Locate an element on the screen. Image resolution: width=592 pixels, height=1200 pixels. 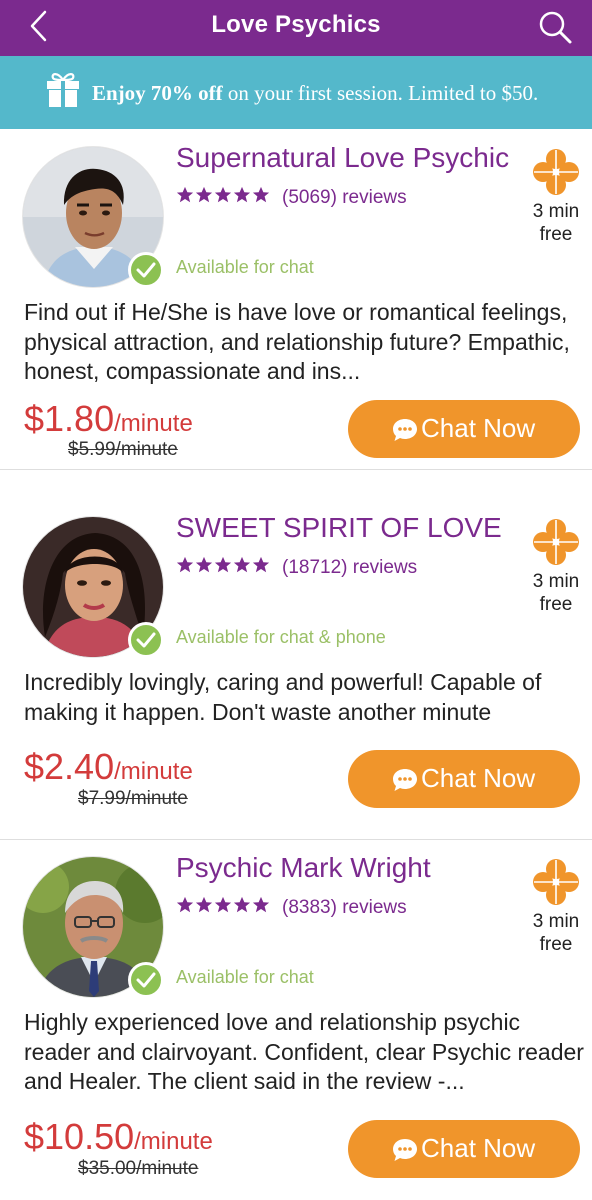
search-icon is located at coordinates (555, 27).